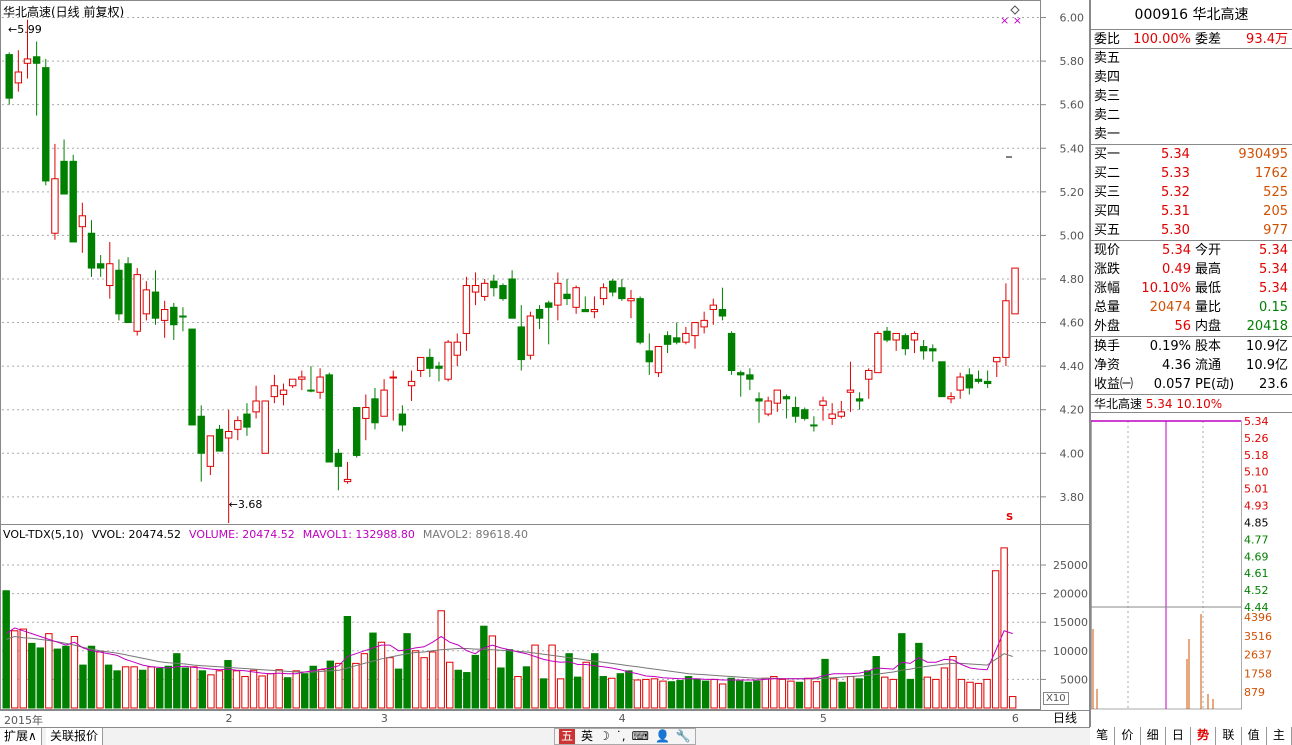 This screenshot has height=745, width=1292. What do you see at coordinates (1170, 307) in the screenshot?
I see `stat-row-v1: 20474` at bounding box center [1170, 307].